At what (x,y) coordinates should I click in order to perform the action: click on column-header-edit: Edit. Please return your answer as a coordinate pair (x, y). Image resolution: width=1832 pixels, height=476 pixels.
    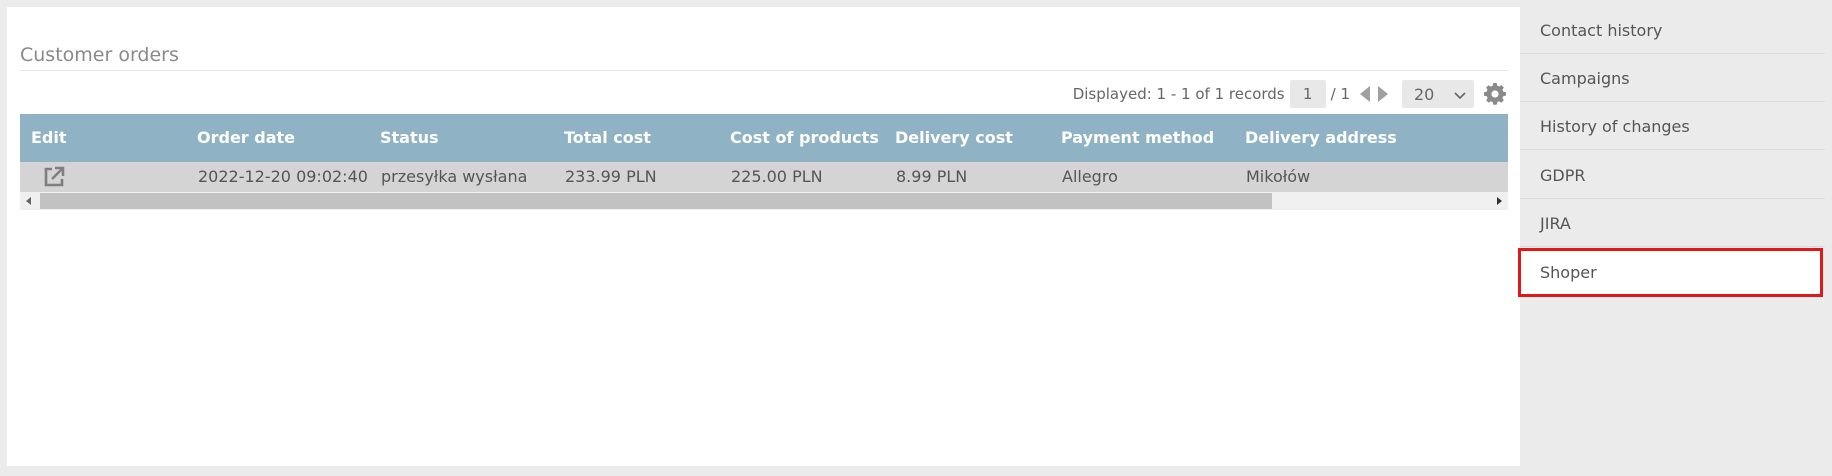
    Looking at the image, I should click on (49, 137).